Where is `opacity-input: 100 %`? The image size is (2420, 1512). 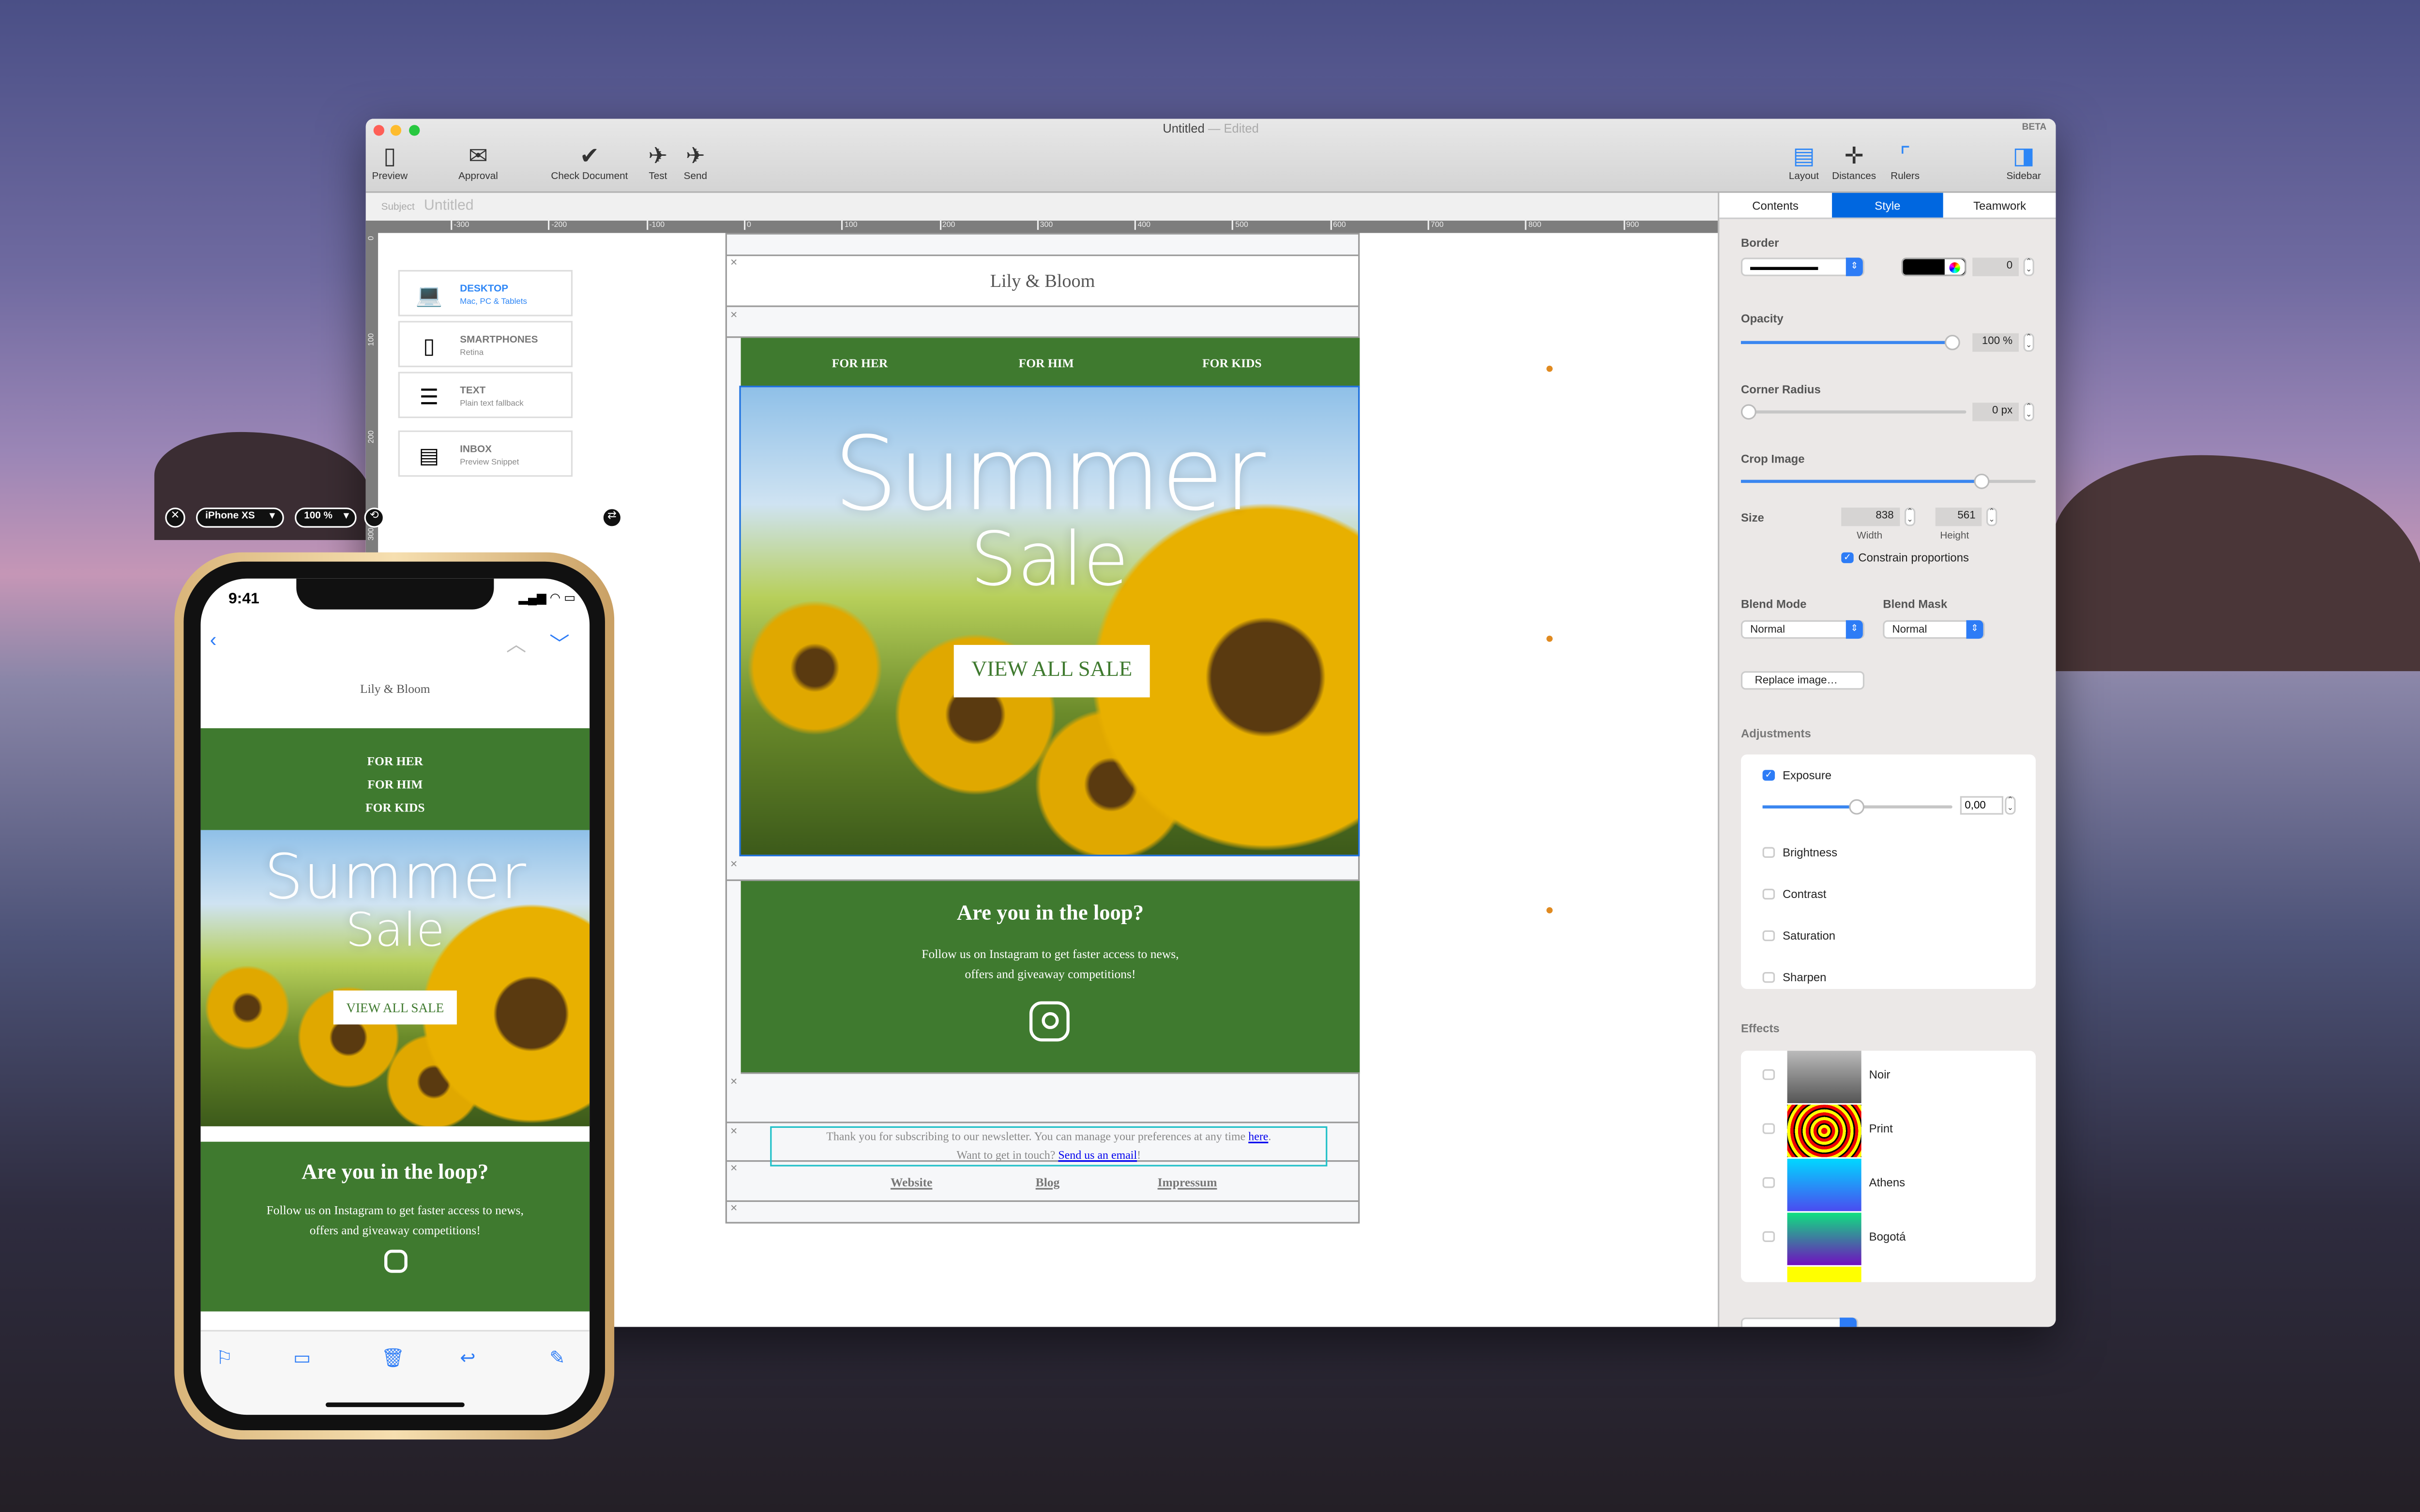 opacity-input: 100 % is located at coordinates (1995, 342).